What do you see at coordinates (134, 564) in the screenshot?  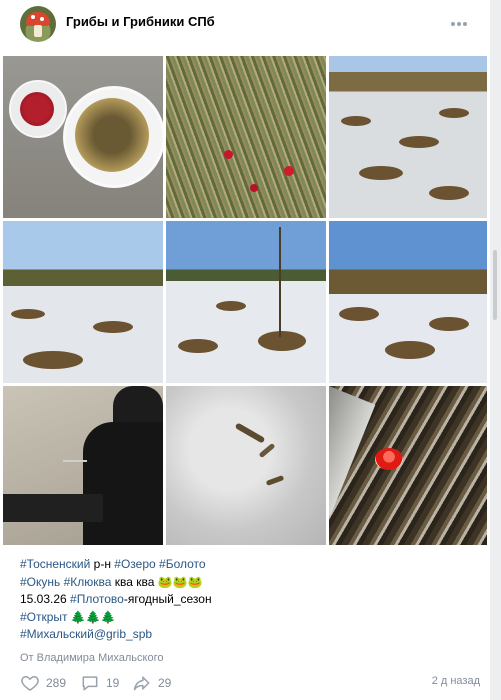 I see `hashtag-lake: #Озеро` at bounding box center [134, 564].